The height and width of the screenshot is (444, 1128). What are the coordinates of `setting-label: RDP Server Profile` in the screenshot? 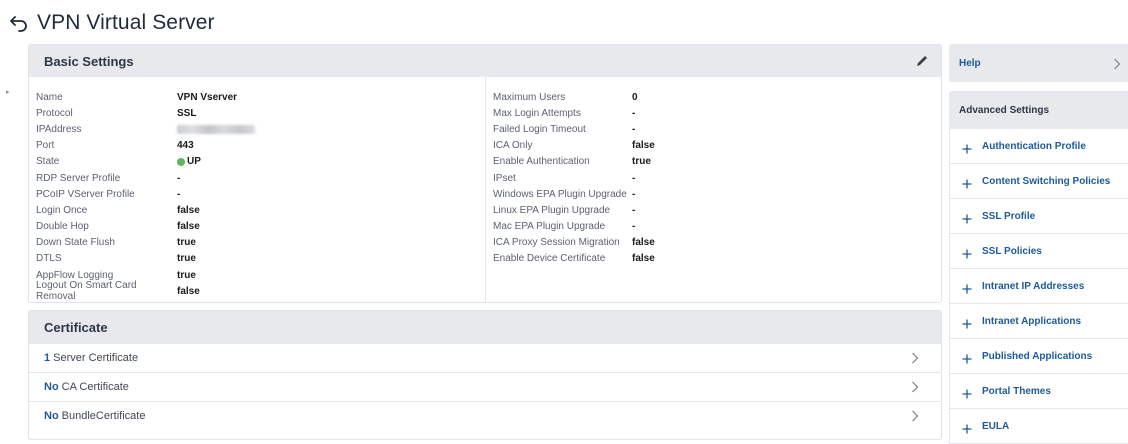 It's located at (78, 178).